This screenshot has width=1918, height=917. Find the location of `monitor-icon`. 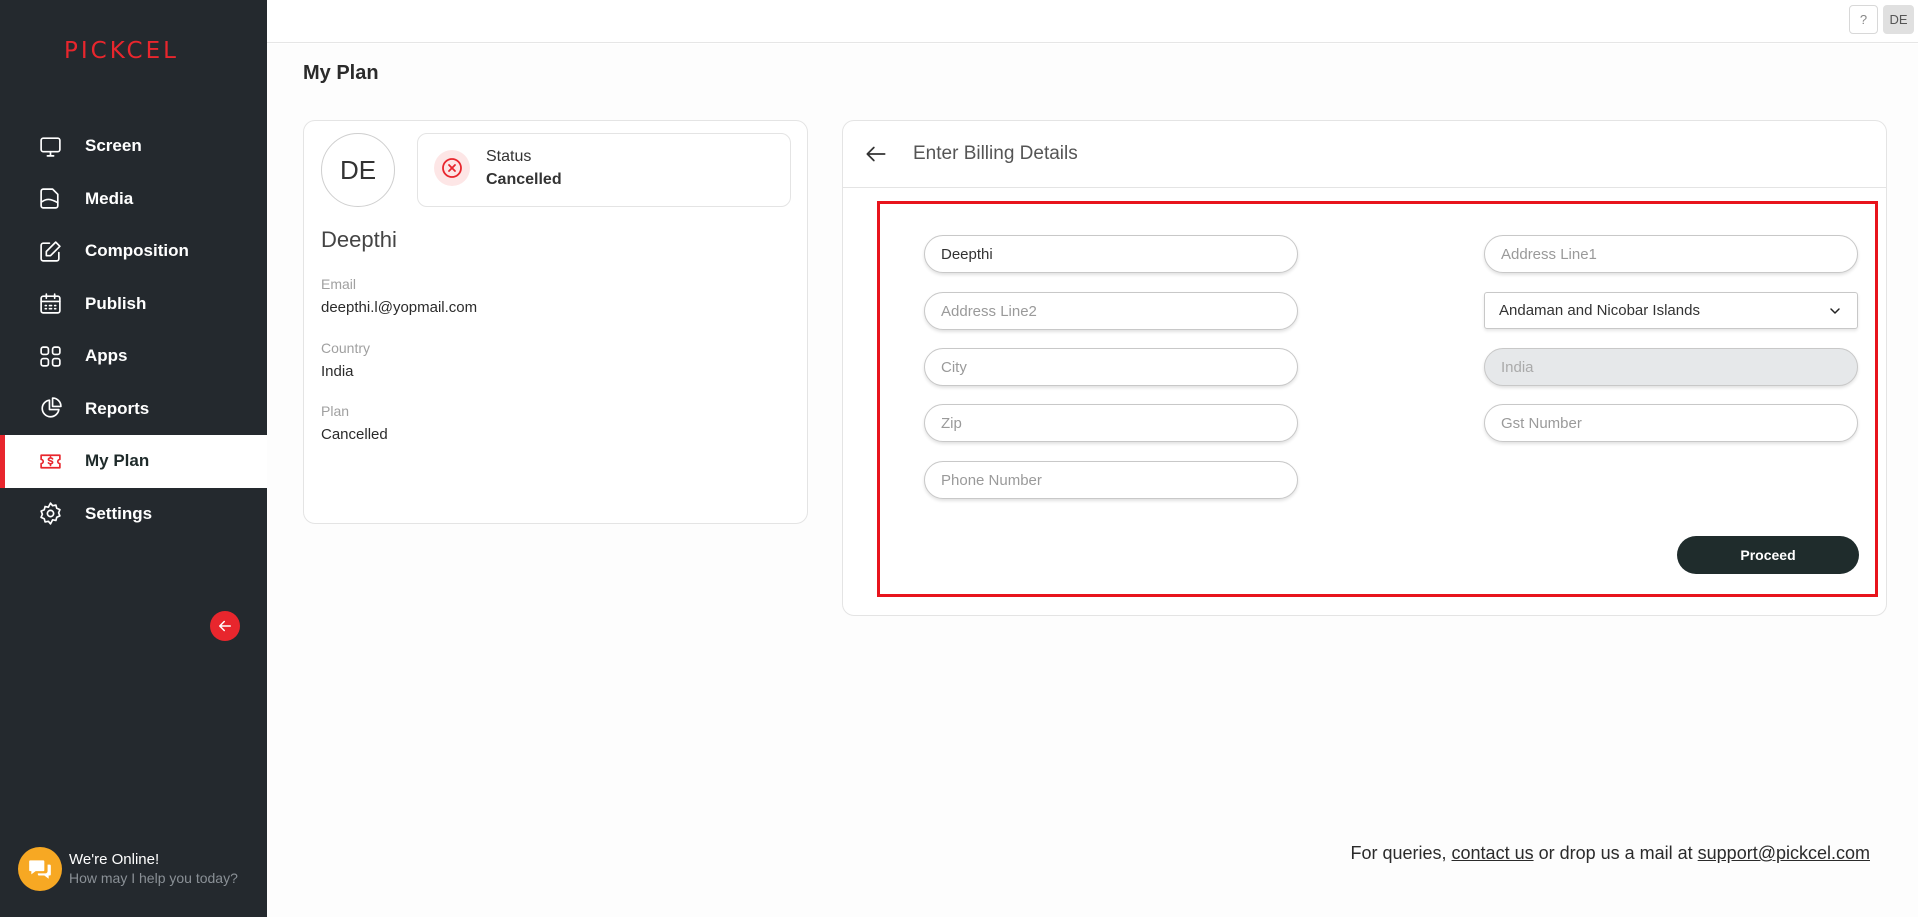

monitor-icon is located at coordinates (50, 146).